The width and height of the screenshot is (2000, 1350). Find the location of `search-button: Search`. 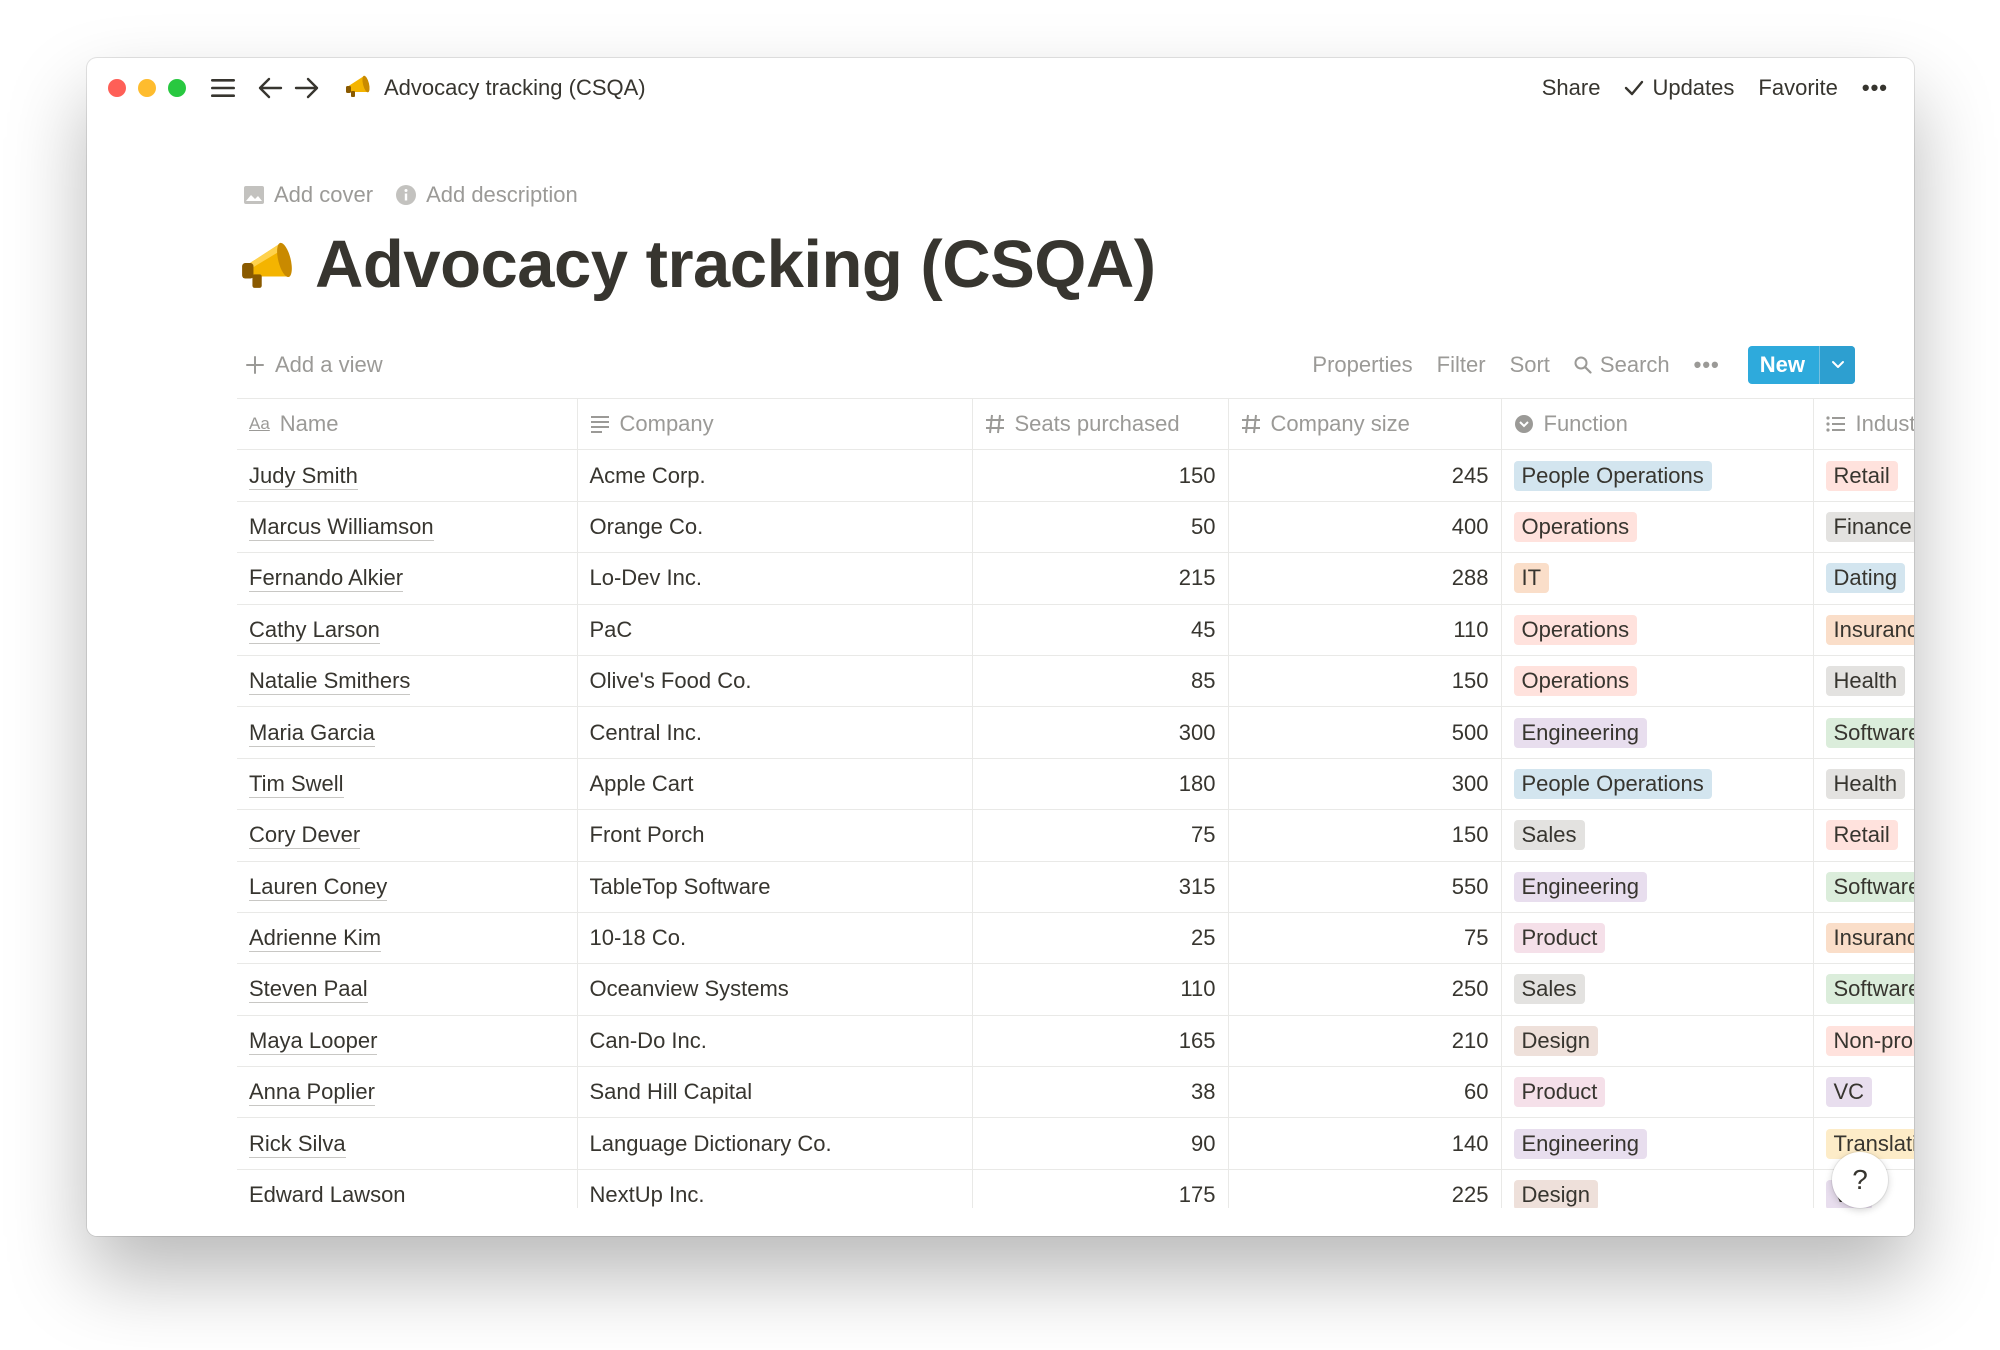

search-button: Search is located at coordinates (1622, 365).